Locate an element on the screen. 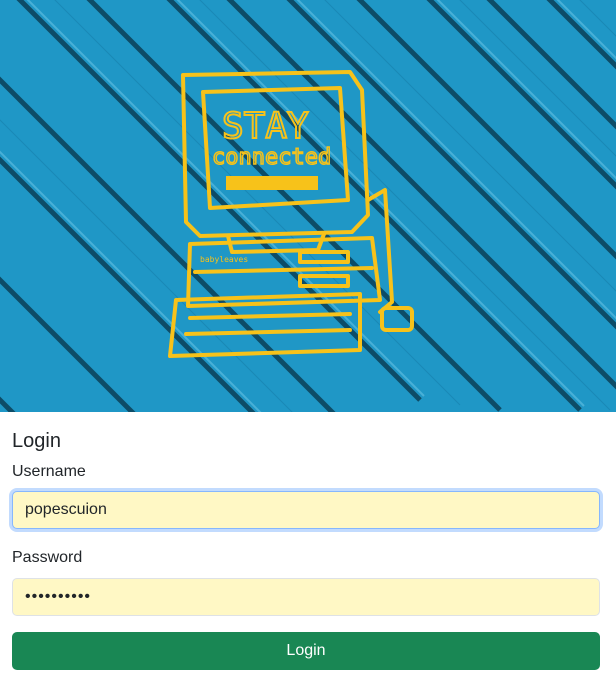 This screenshot has height=682, width=616. svg-text: STAY is located at coordinates (265, 126).